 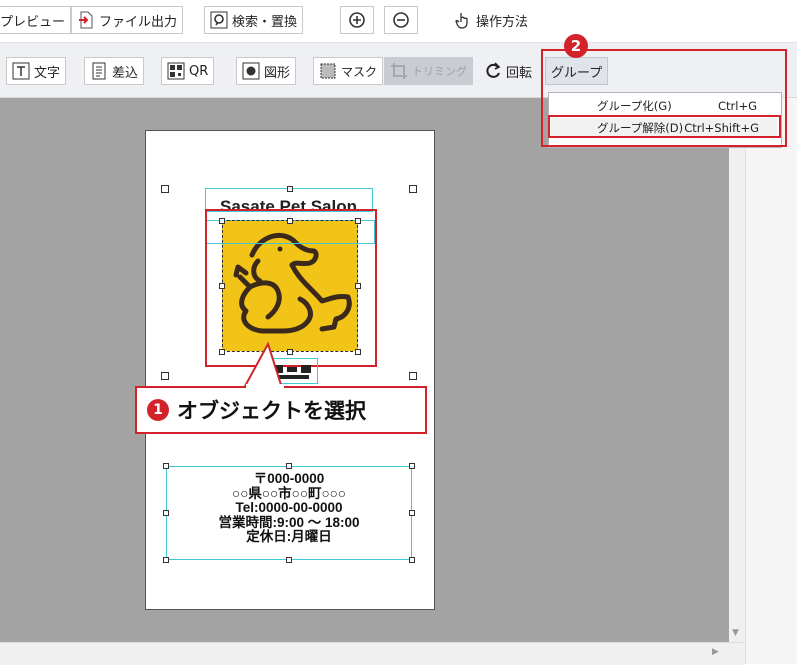 What do you see at coordinates (158, 410) in the screenshot?
I see `step1-number: 1` at bounding box center [158, 410].